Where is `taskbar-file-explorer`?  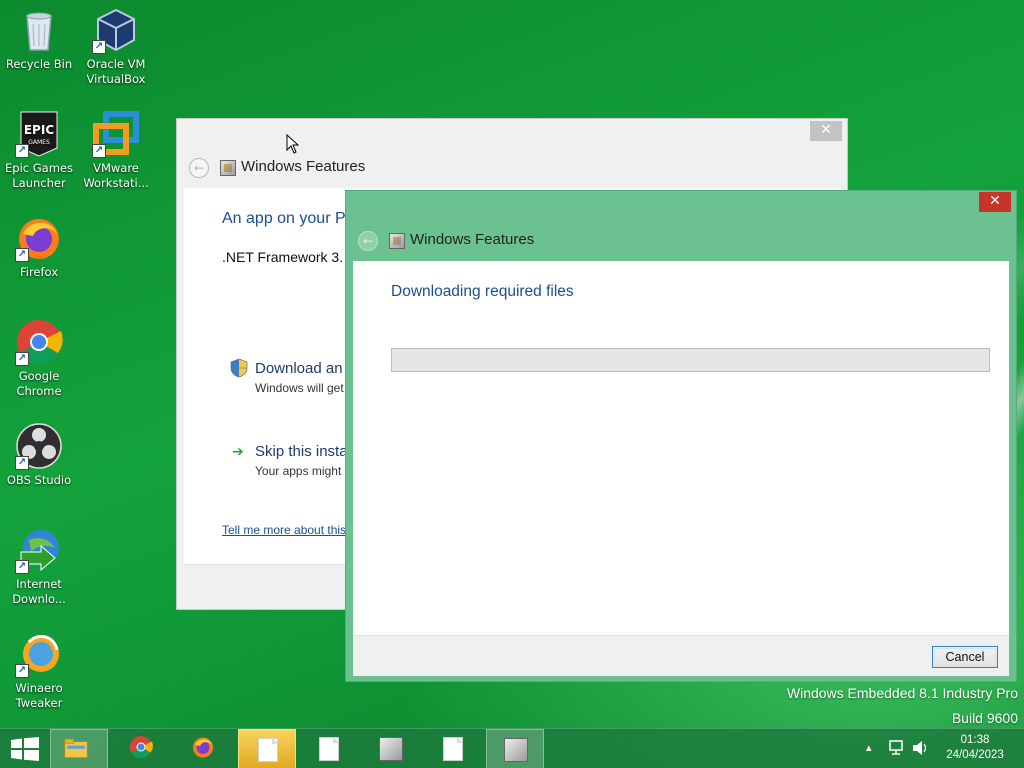
taskbar-file-explorer is located at coordinates (79, 748).